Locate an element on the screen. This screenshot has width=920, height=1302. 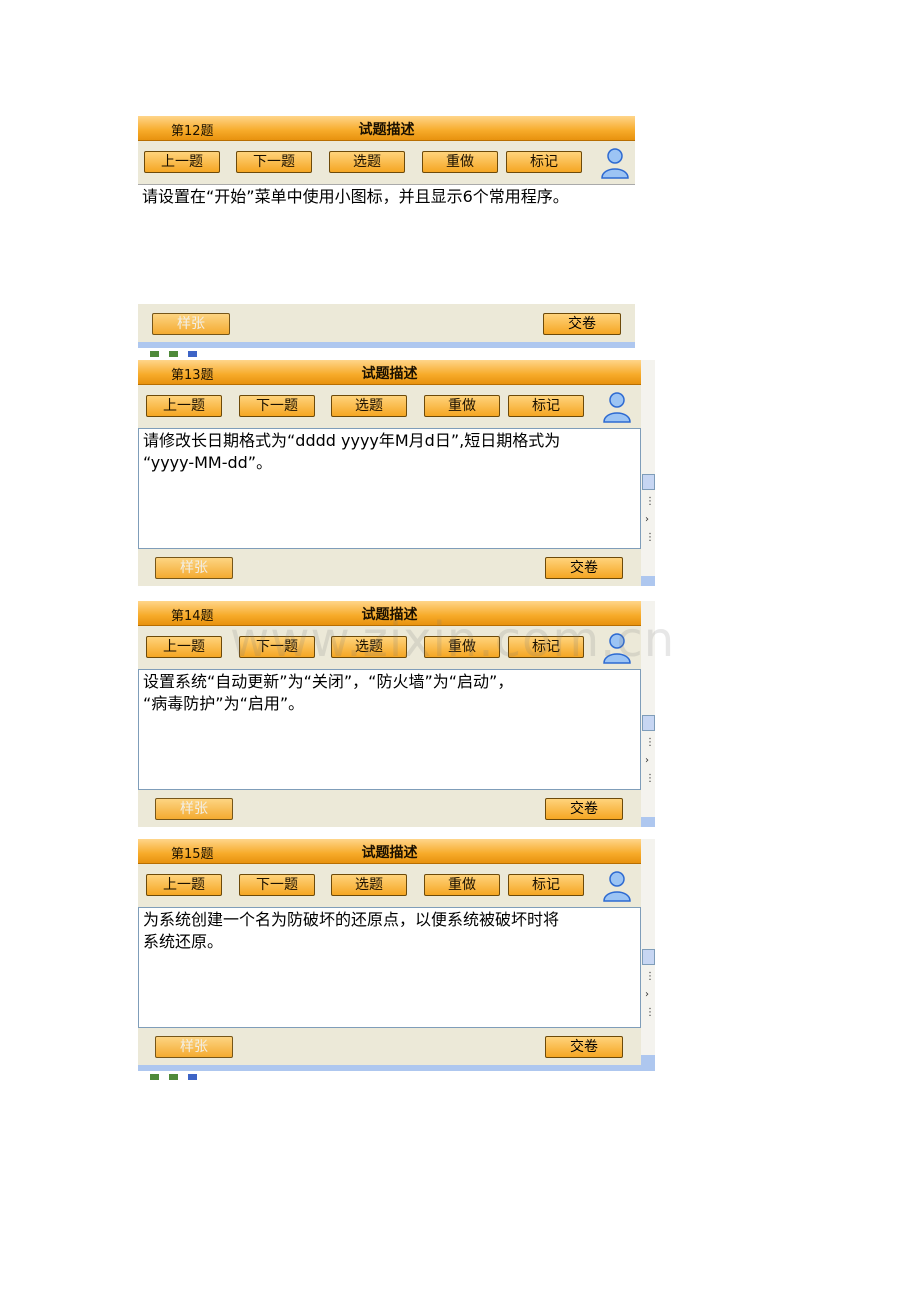
question-text-line: 请设置在“开始”菜单中使用小图标，并且显示6个常用程序。 is located at coordinates (355, 196).